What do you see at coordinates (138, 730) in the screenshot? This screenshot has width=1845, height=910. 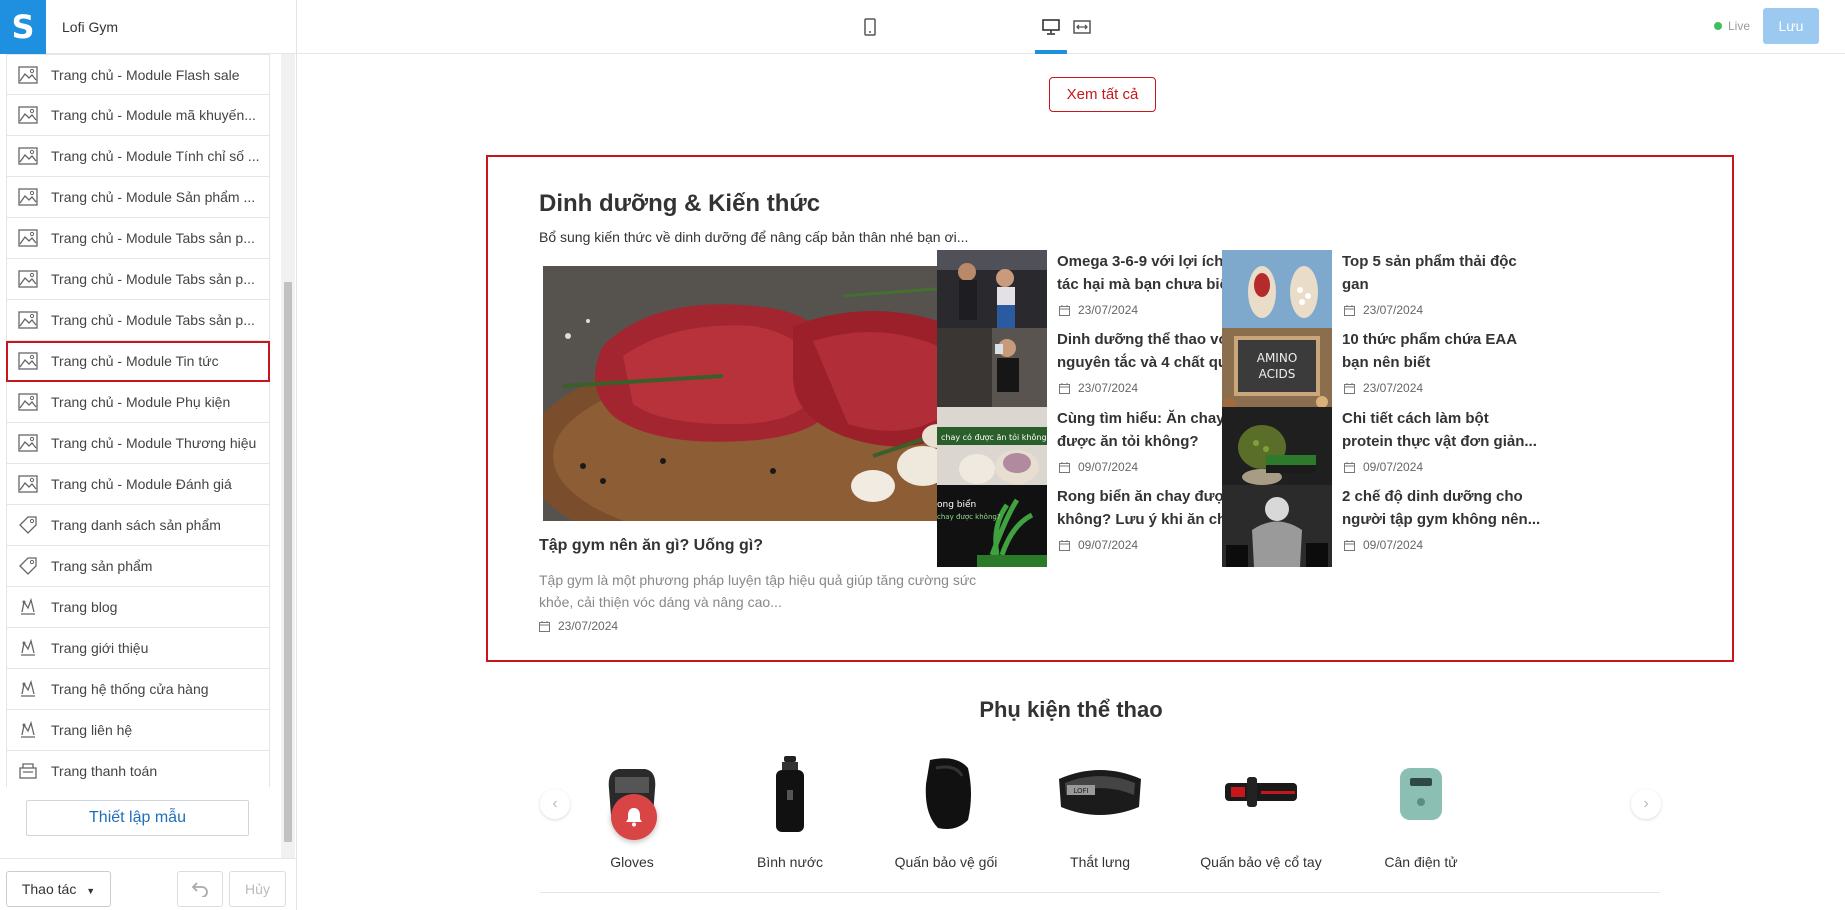 I see `sidebar-page-item: Trang liên hệ` at bounding box center [138, 730].